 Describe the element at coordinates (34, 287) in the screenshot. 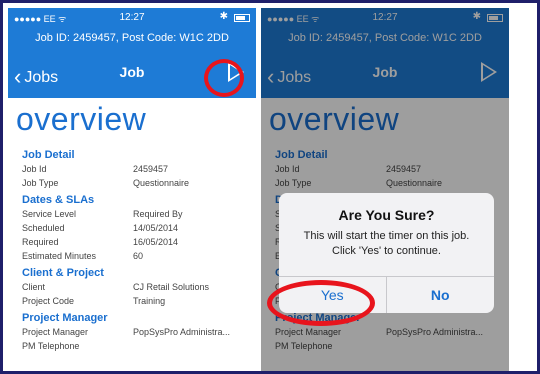

I see `detail-label: Client` at that location.